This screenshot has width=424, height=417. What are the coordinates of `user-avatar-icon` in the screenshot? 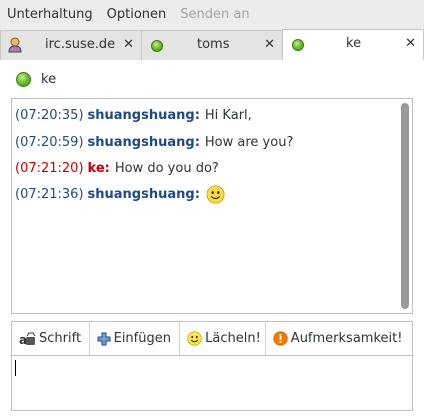 It's located at (15, 45).